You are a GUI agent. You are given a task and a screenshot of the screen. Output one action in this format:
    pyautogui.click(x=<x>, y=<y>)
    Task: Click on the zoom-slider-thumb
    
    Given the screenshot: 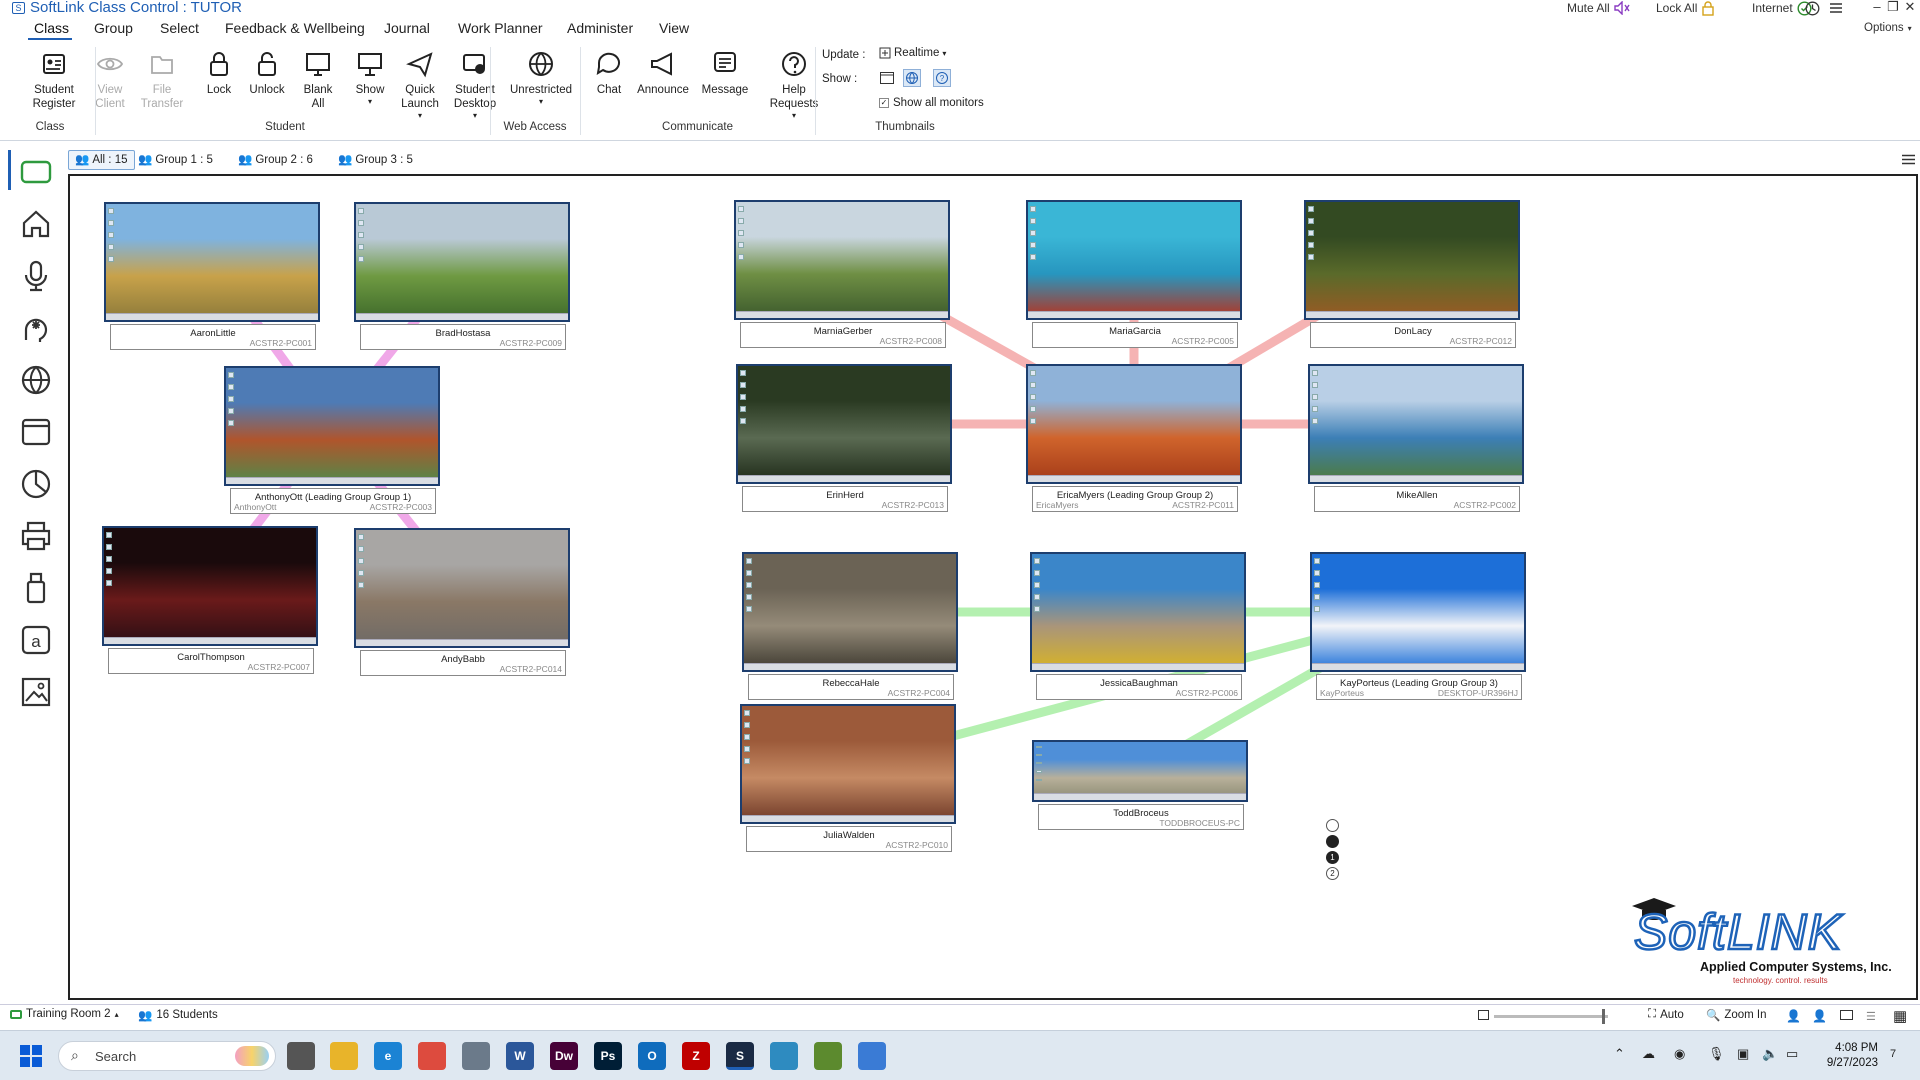 What is the action you would take?
    pyautogui.click(x=1603, y=1016)
    